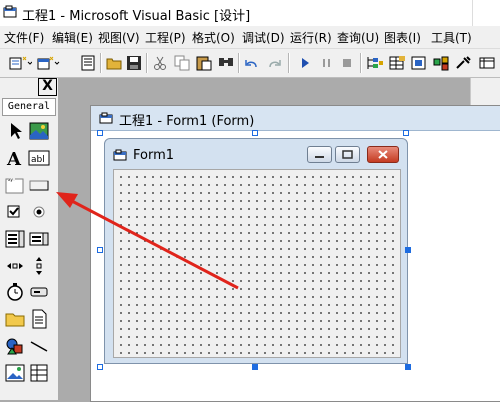 Image resolution: width=500 pixels, height=402 pixels. I want to click on object-browser-icon, so click(441, 63).